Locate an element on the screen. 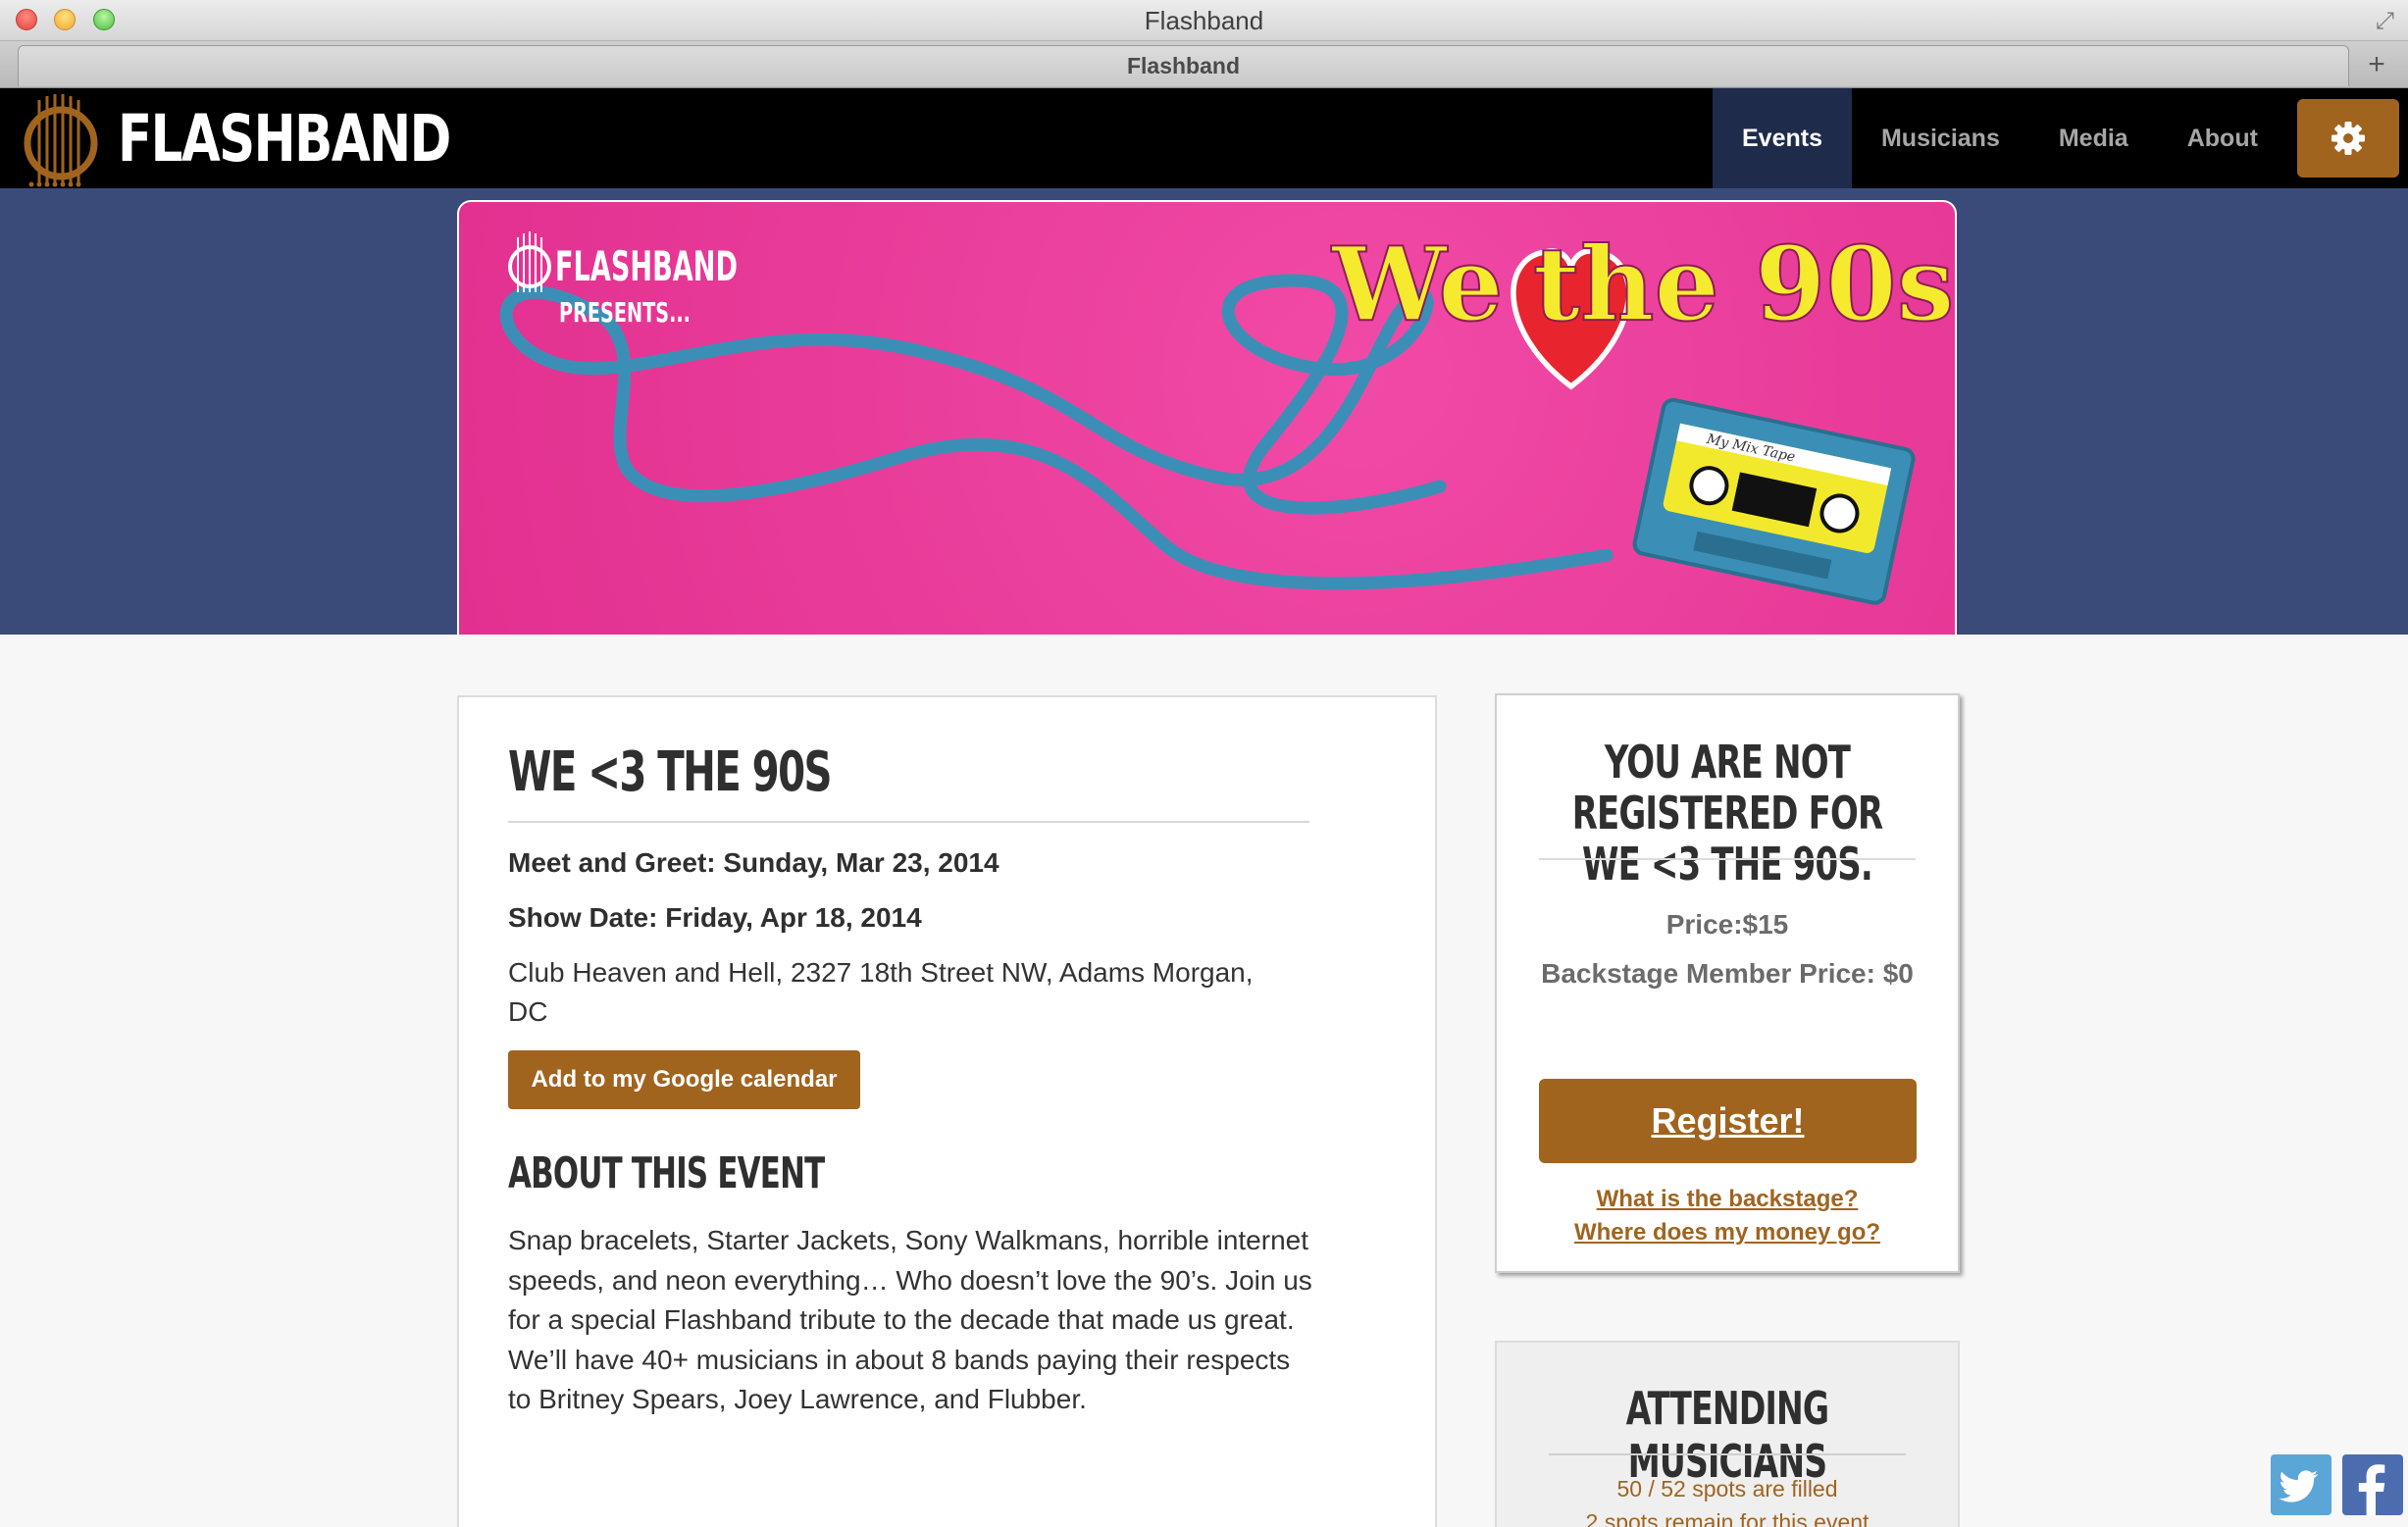 The width and height of the screenshot is (2408, 1527). spots-filled: 50 / 52 spots are filled is located at coordinates (1727, 1489).